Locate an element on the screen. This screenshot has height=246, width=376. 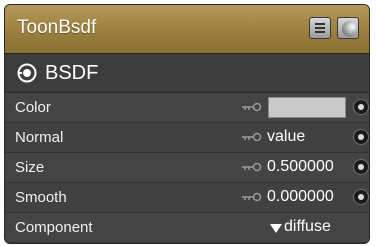
node-title: ToonBsdf is located at coordinates (57, 27).